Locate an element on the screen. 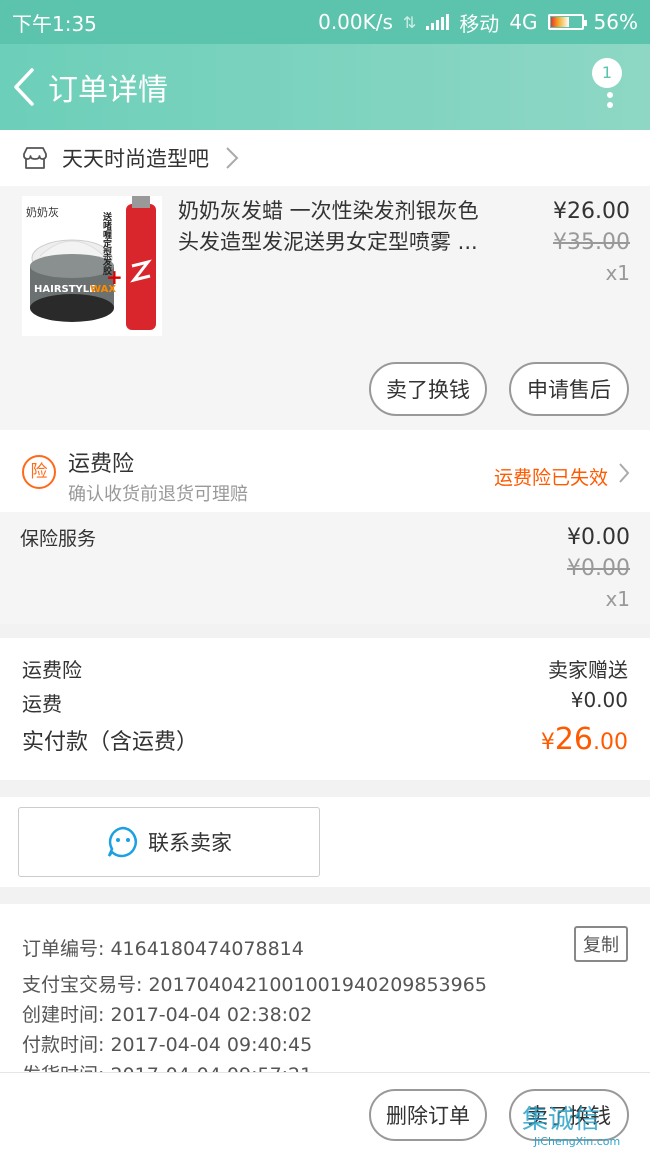  carrier-name: 移动 is located at coordinates (479, 23).